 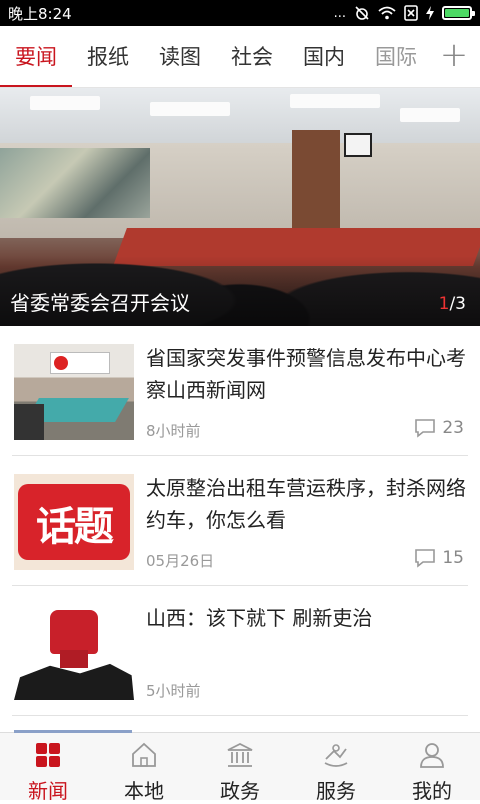 I want to click on tab-dutu: 读图, so click(x=180, y=57).